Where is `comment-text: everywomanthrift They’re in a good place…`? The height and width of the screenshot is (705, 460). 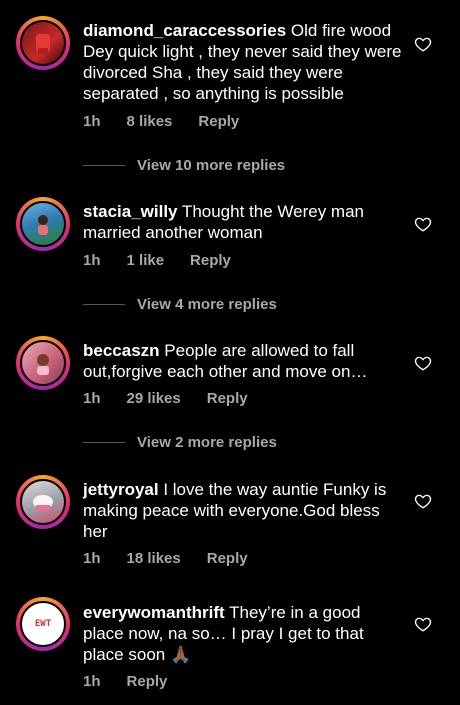 comment-text: everywomanthrift They’re in a good place… is located at coordinates (243, 633).